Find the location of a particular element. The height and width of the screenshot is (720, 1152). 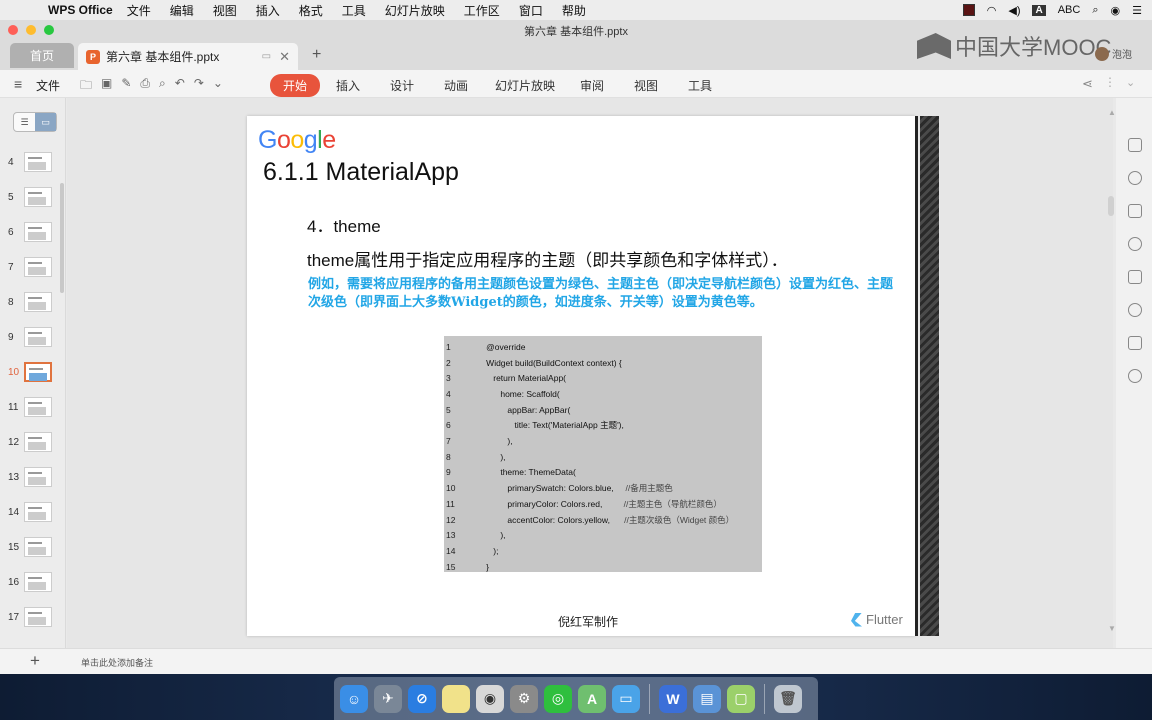

format-painter-icon: ✎ is located at coordinates (126, 86).